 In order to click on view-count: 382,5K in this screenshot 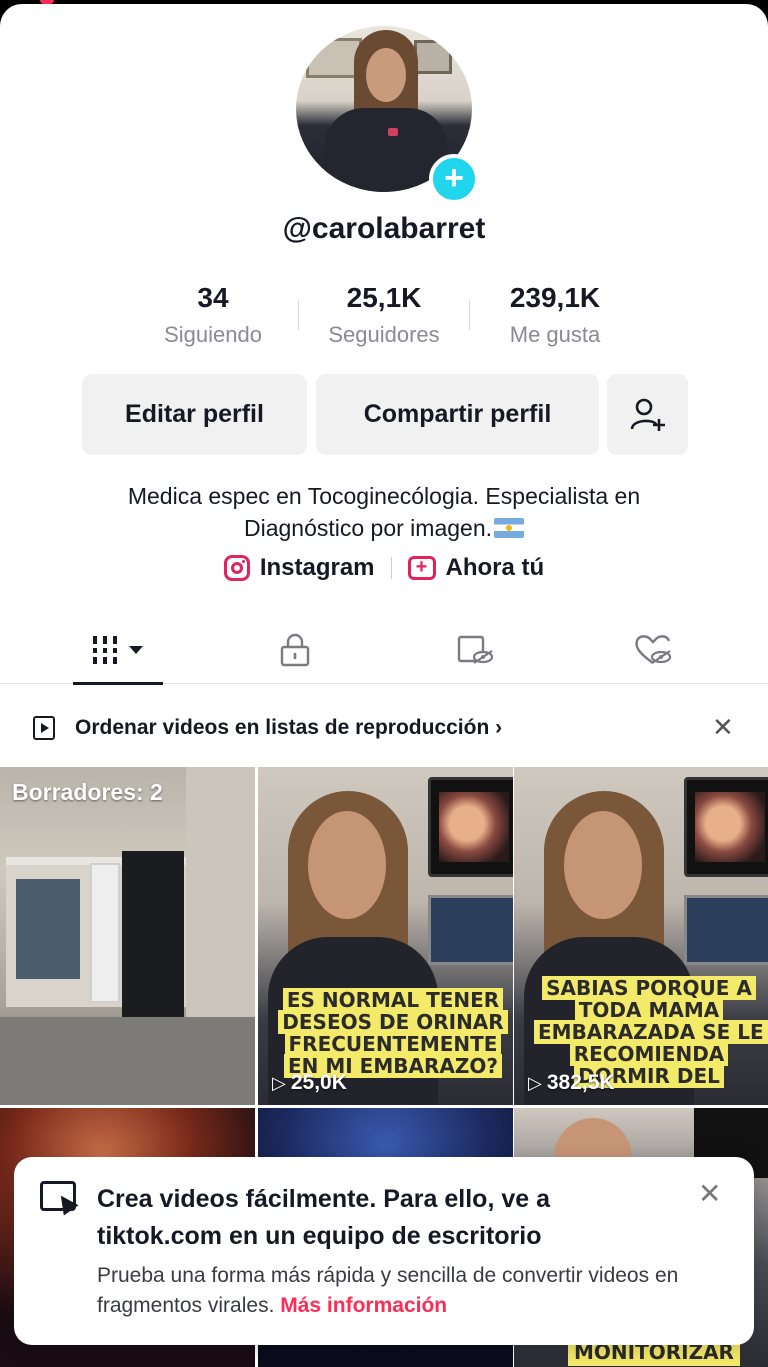, I will do `click(571, 1083)`.